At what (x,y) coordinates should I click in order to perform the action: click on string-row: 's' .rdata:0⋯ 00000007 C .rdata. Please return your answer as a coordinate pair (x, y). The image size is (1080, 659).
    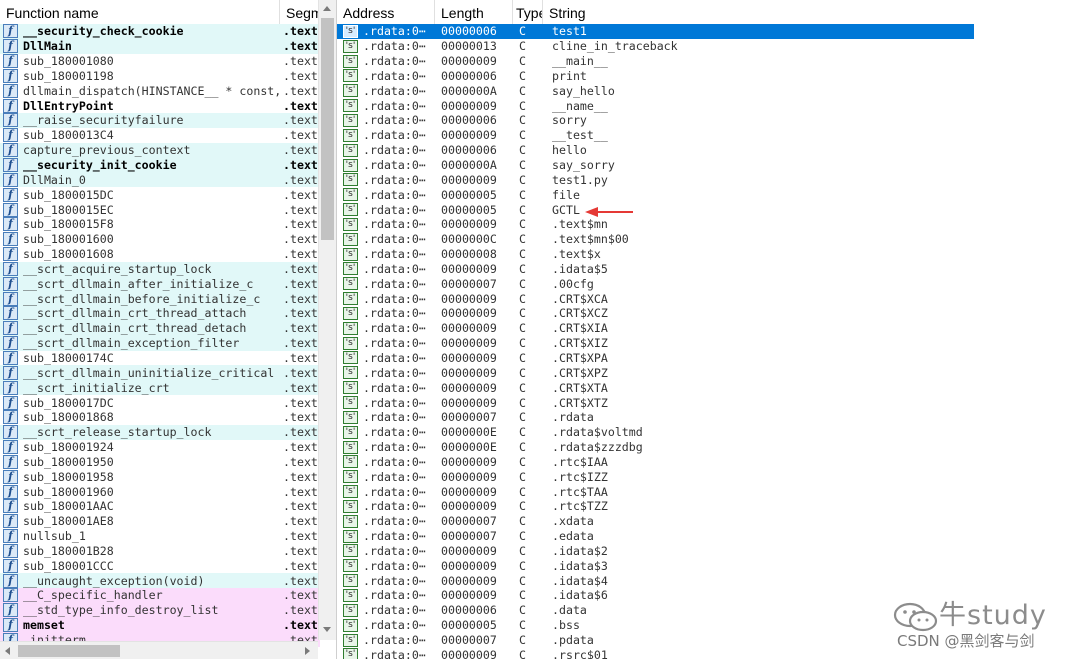
    Looking at the image, I should click on (655, 417).